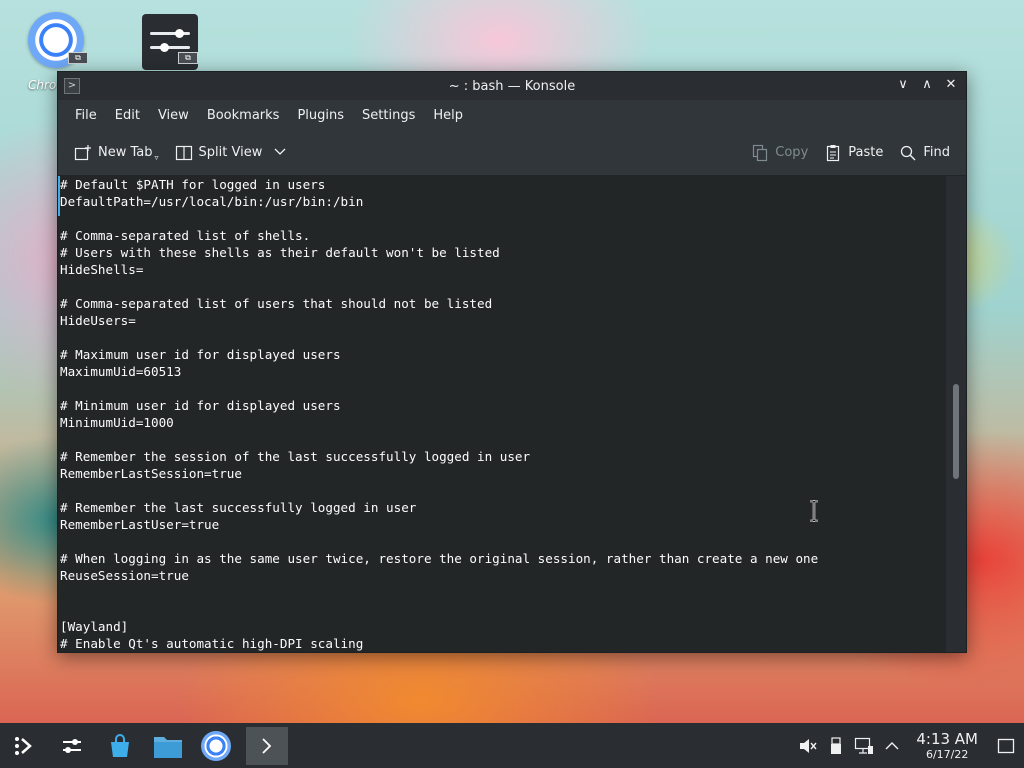  I want to click on app-launcher-button, so click(24, 745).